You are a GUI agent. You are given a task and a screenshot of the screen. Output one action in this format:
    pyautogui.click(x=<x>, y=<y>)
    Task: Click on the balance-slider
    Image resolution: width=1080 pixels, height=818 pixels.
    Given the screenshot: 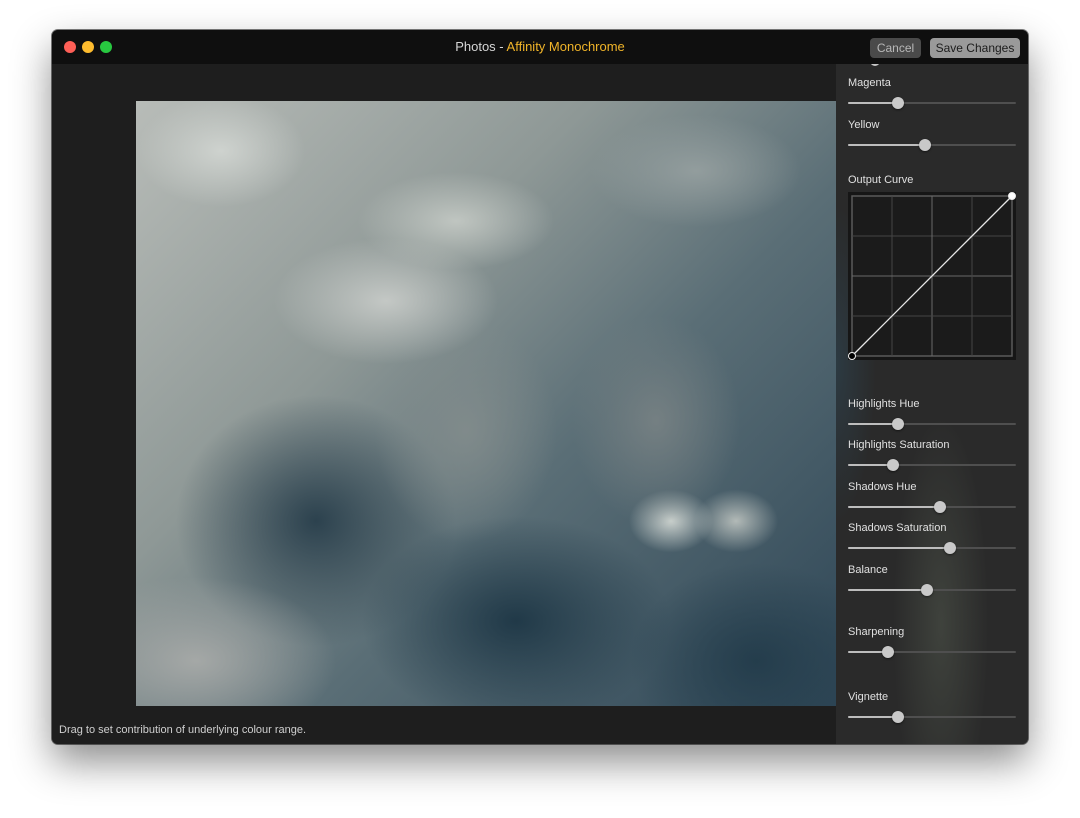 What is the action you would take?
    pyautogui.click(x=932, y=590)
    